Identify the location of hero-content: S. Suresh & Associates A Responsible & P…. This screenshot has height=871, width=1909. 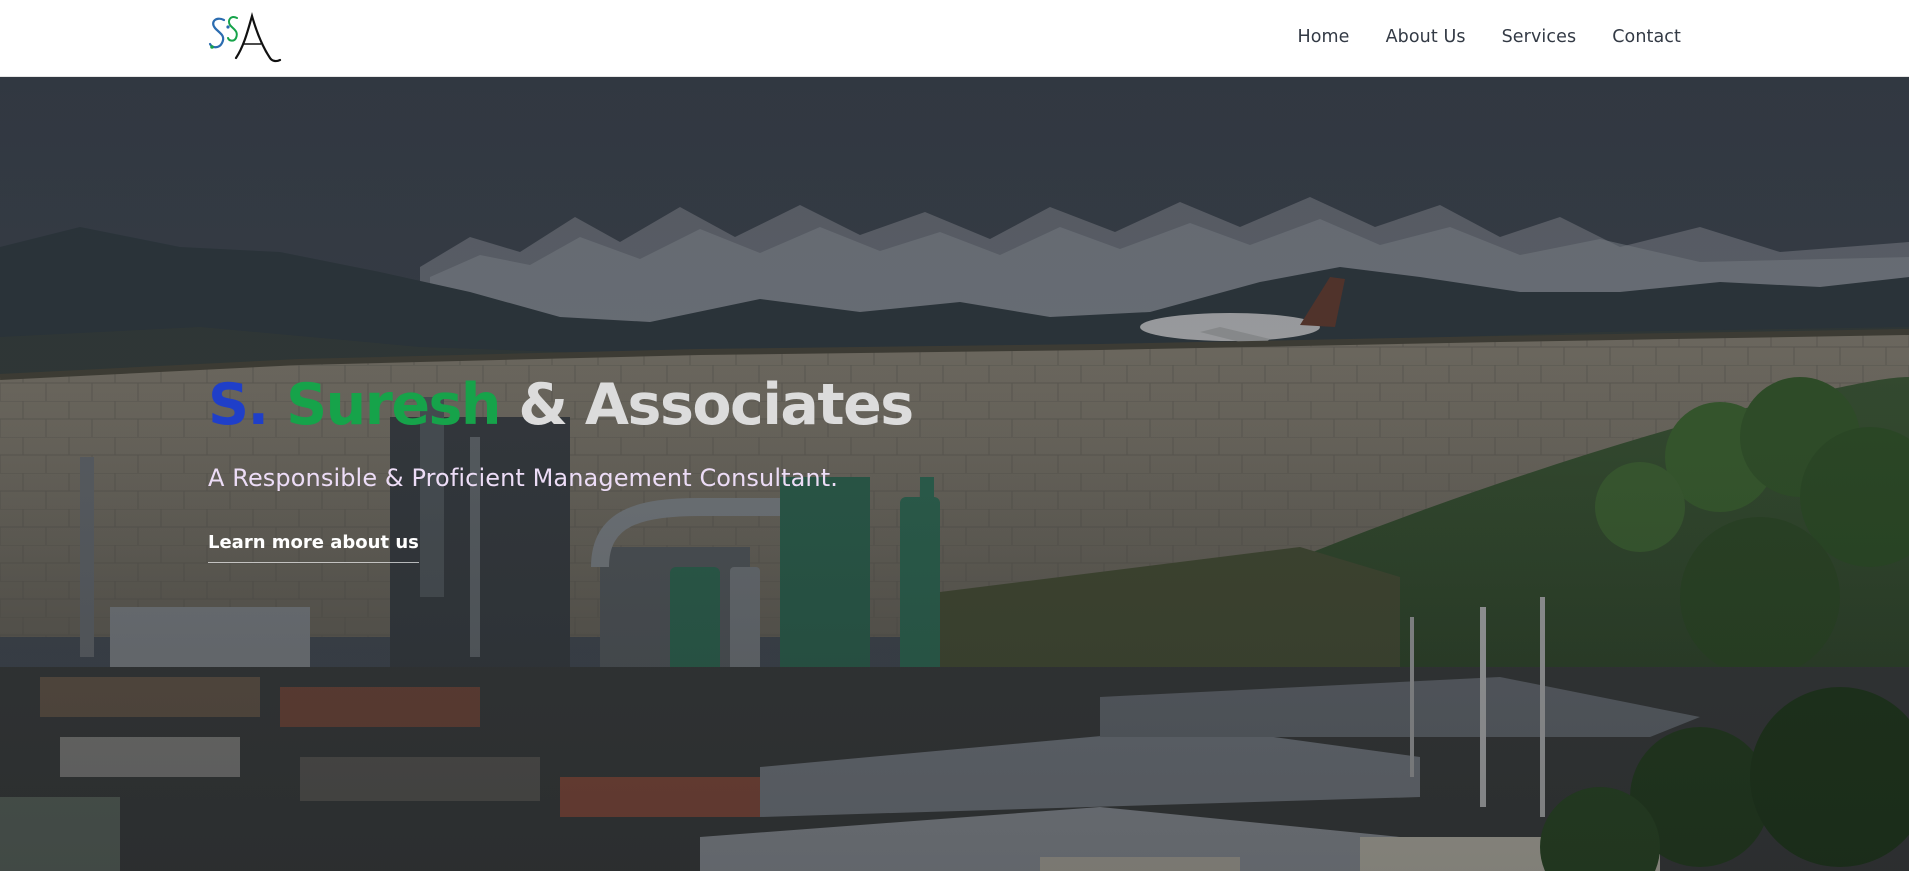
(561, 470).